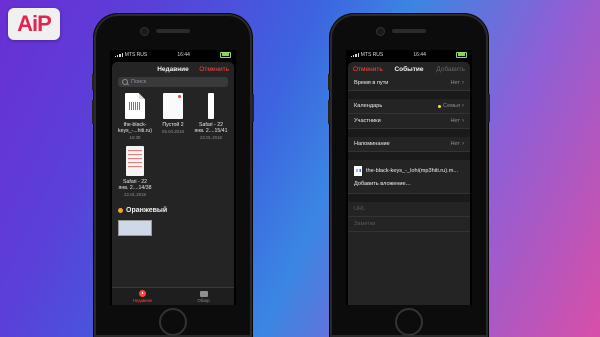 The image size is (600, 337). Describe the element at coordinates (409, 209) in the screenshot. I see `url-field: URL` at that location.